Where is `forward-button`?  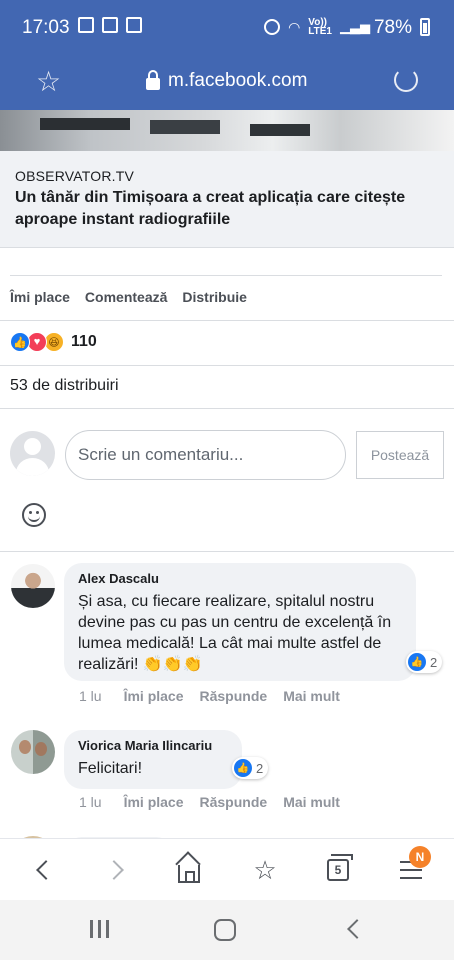 forward-button is located at coordinates (117, 870).